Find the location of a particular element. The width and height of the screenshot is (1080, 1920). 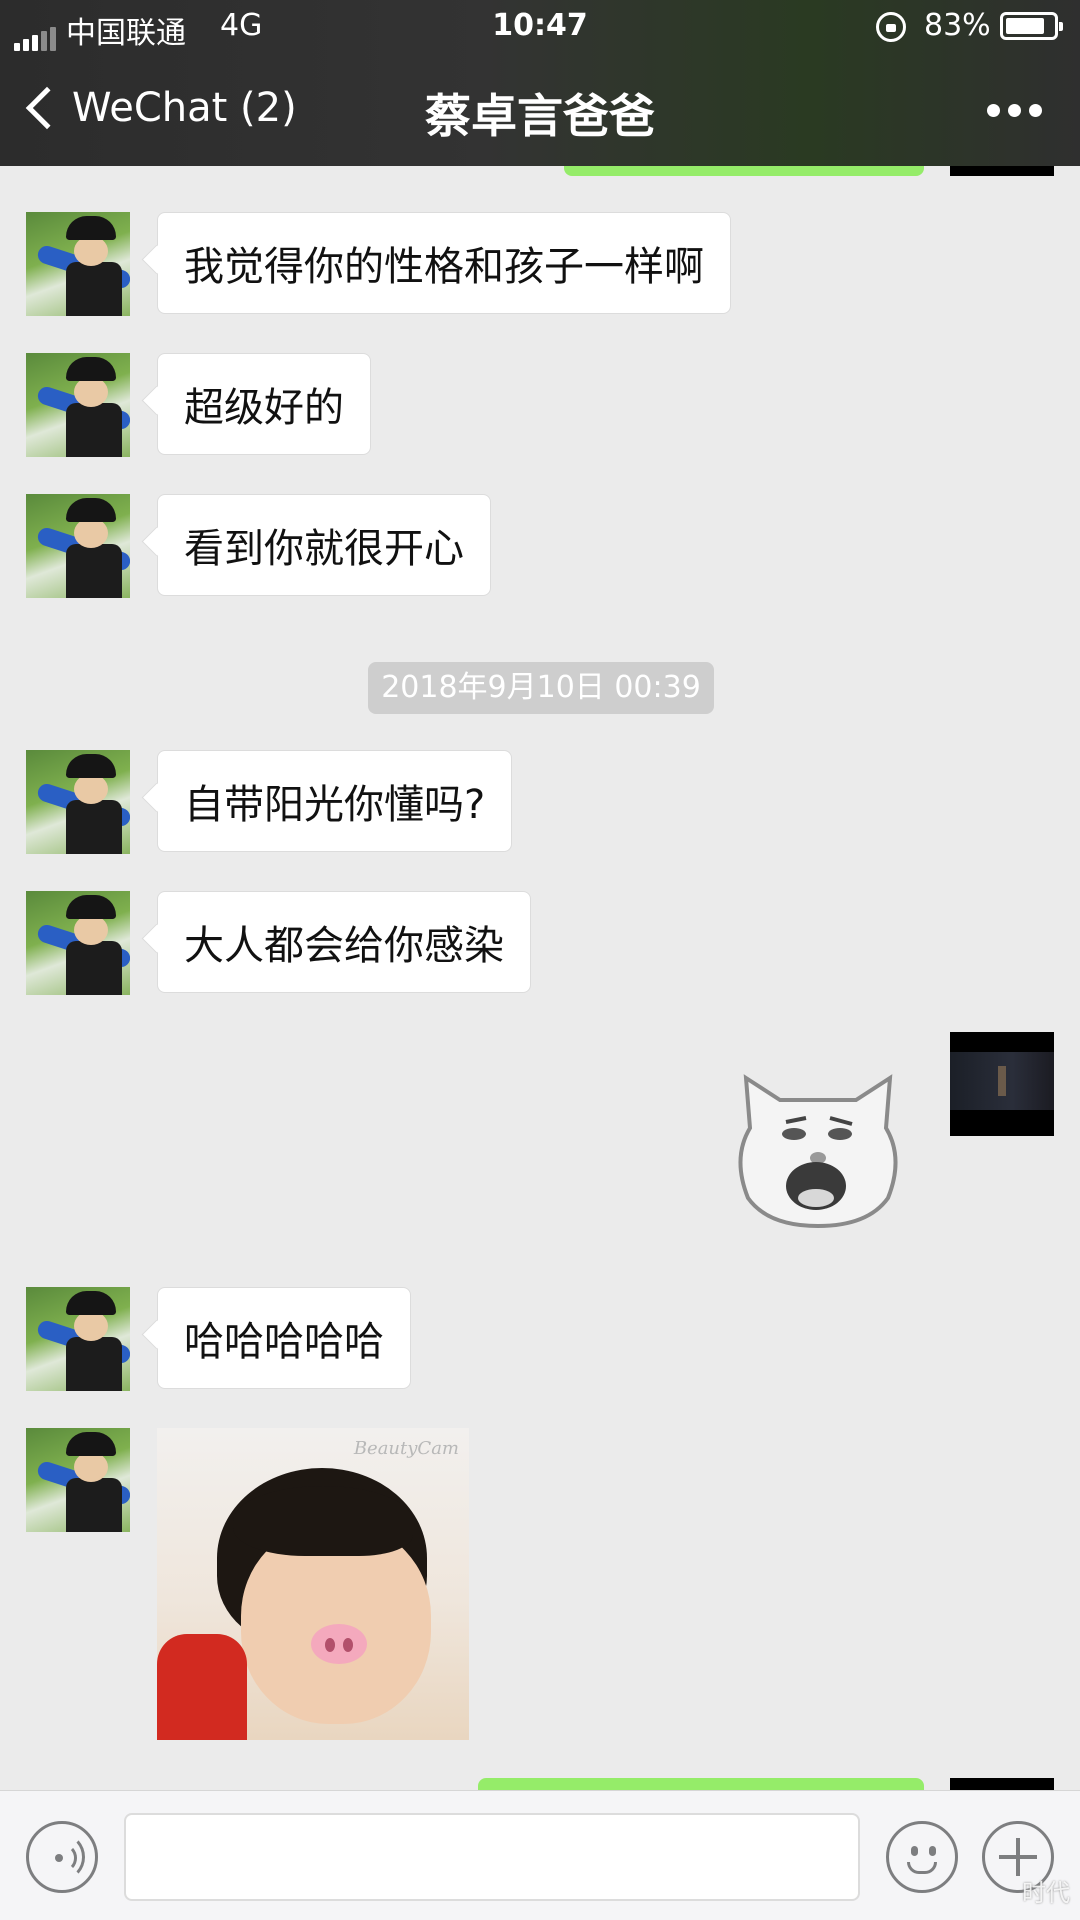

emoji-icon is located at coordinates (922, 1857).